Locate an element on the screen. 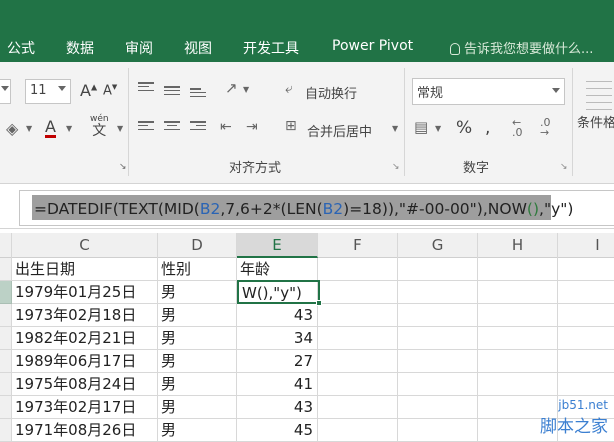 This screenshot has width=614, height=442. header-gender: 性别 is located at coordinates (197, 269).